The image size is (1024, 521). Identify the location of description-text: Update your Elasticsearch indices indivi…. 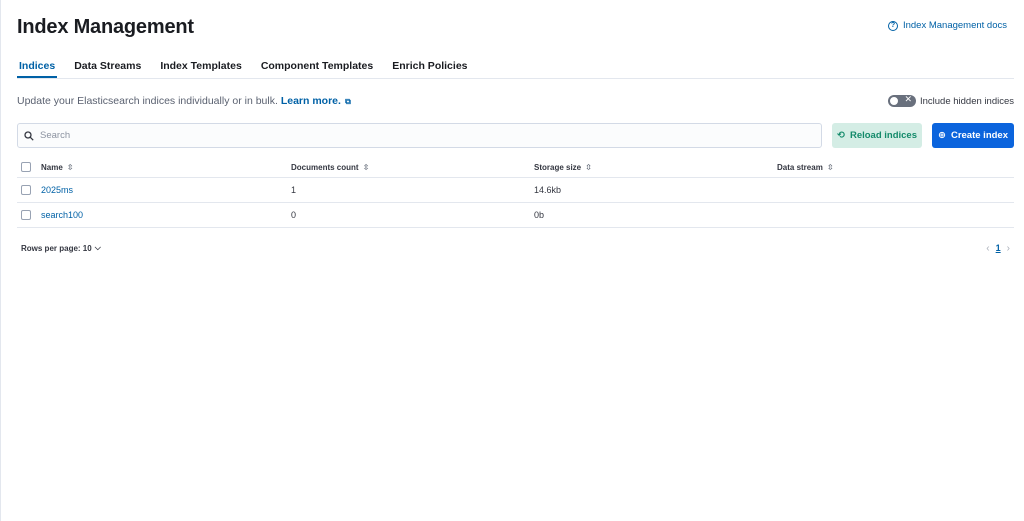
(147, 101).